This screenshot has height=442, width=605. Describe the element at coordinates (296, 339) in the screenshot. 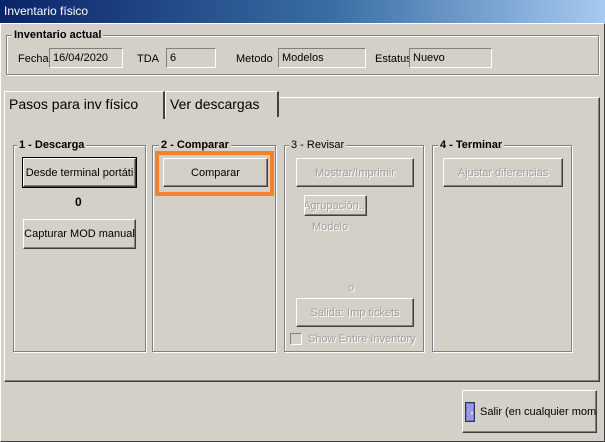

I see `show-entire-checkbox` at that location.